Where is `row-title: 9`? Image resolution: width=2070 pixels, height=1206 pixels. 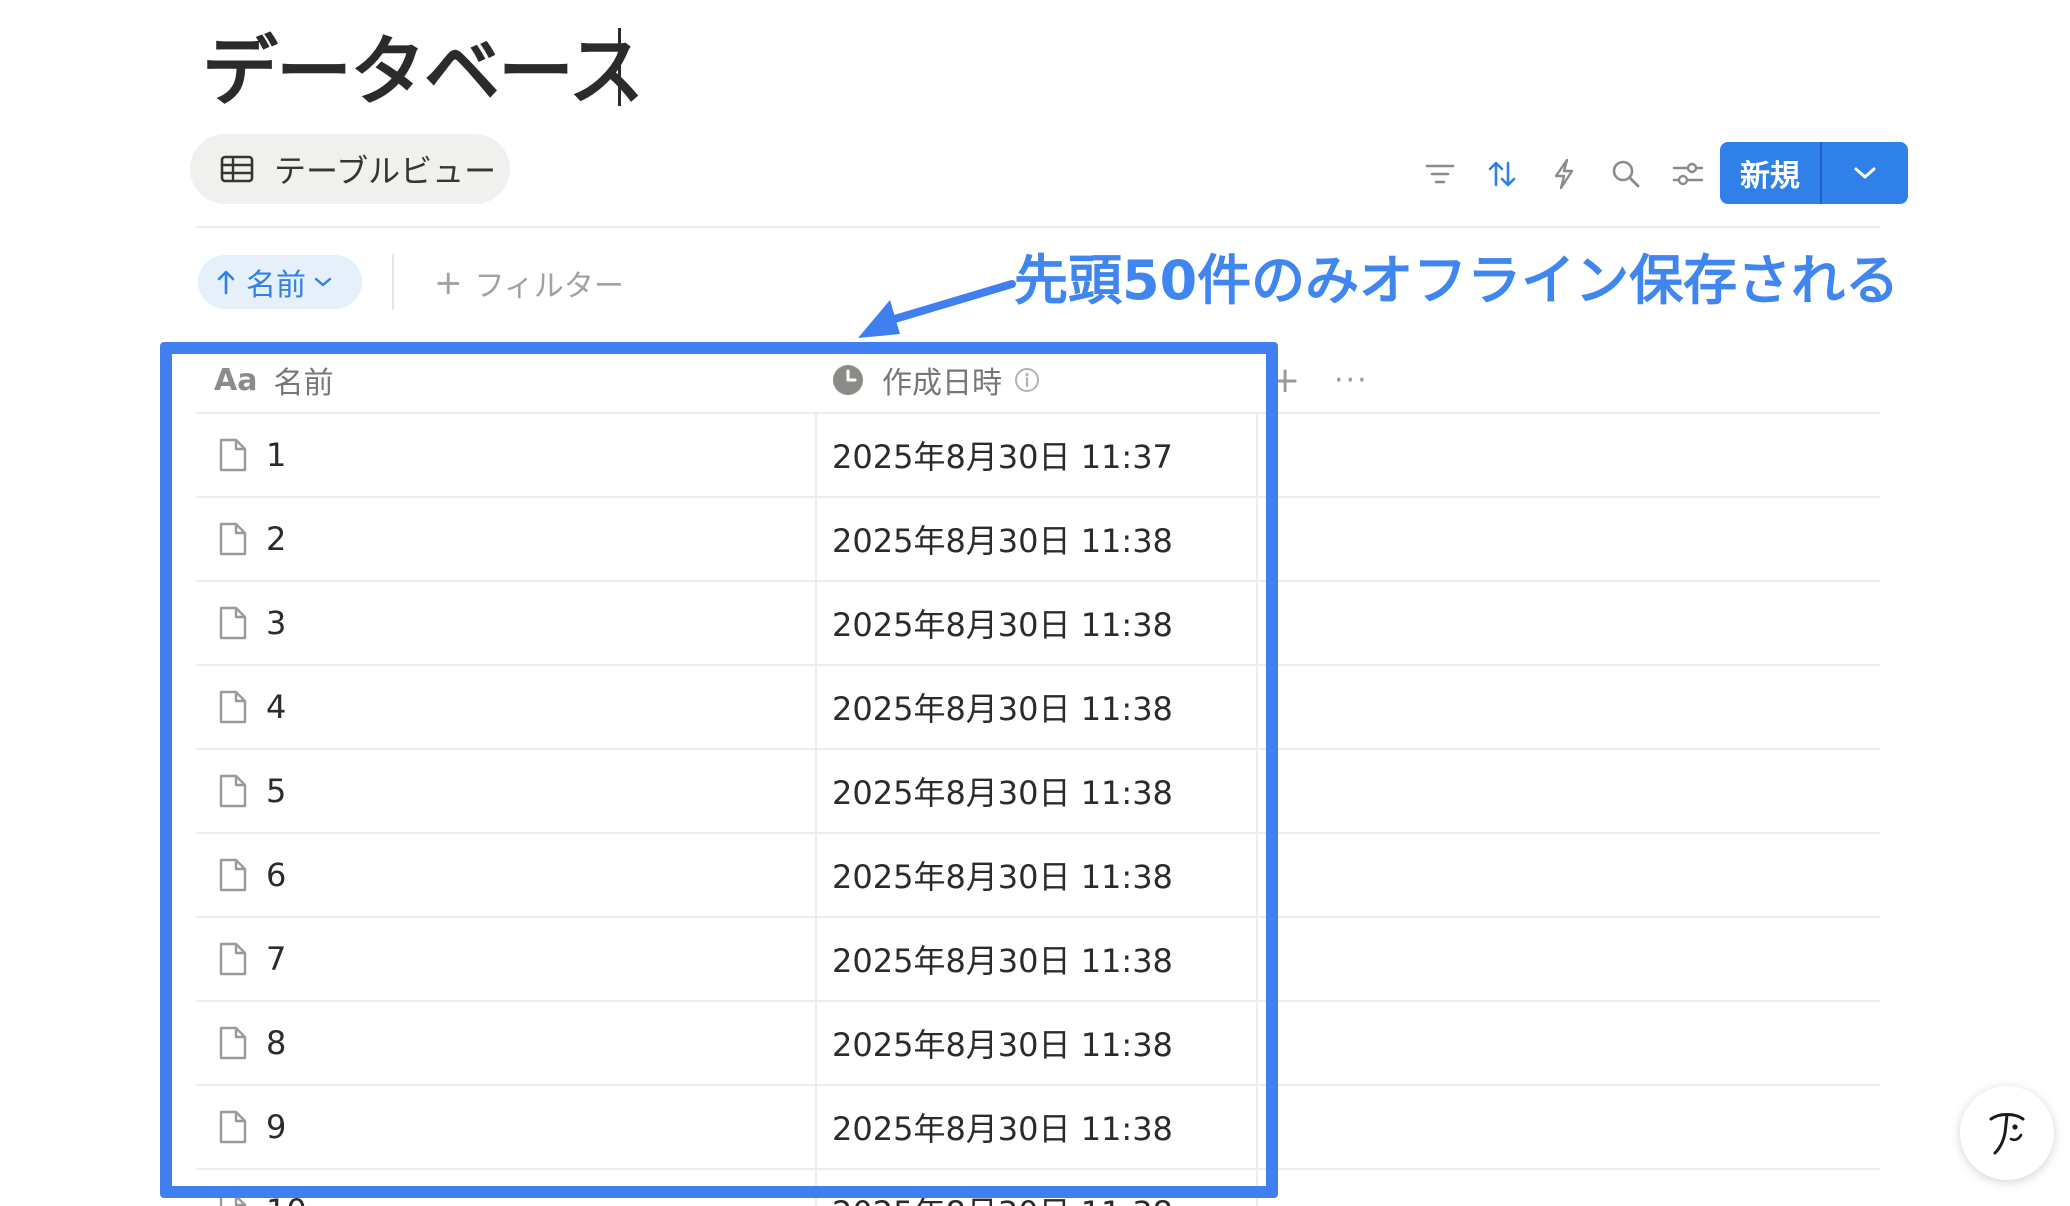 row-title: 9 is located at coordinates (276, 1127).